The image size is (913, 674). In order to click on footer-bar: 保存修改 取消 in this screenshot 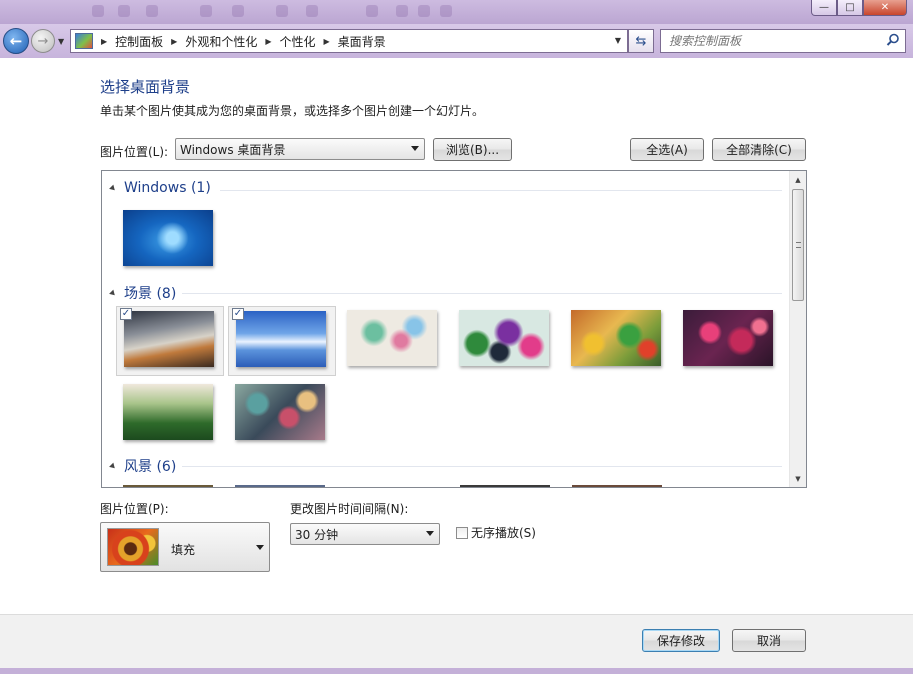, I will do `click(456, 641)`.